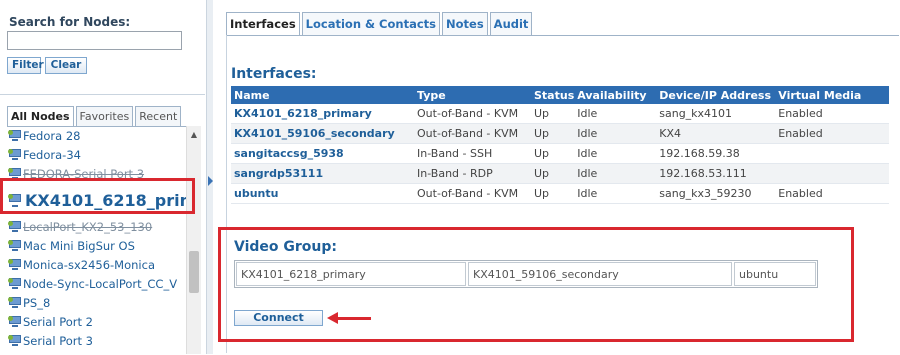 This screenshot has height=355, width=900. What do you see at coordinates (103, 155) in the screenshot?
I see `node-item: Fedora-34` at bounding box center [103, 155].